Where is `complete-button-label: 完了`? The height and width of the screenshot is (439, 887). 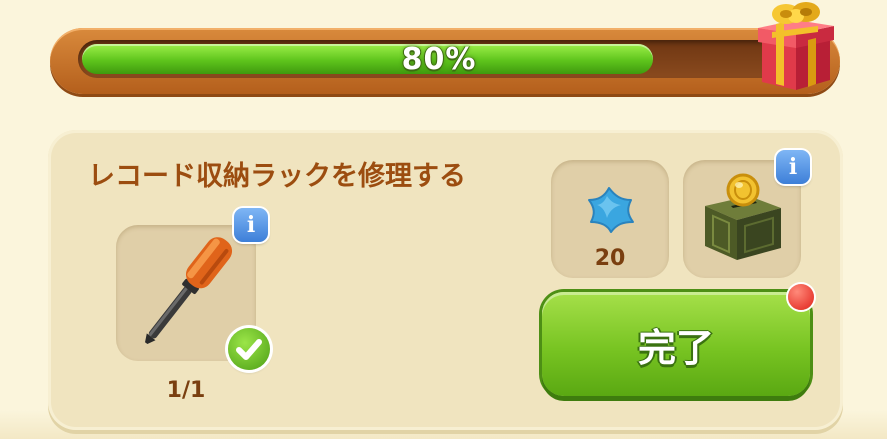
complete-button-label: 完了 is located at coordinates (675, 347).